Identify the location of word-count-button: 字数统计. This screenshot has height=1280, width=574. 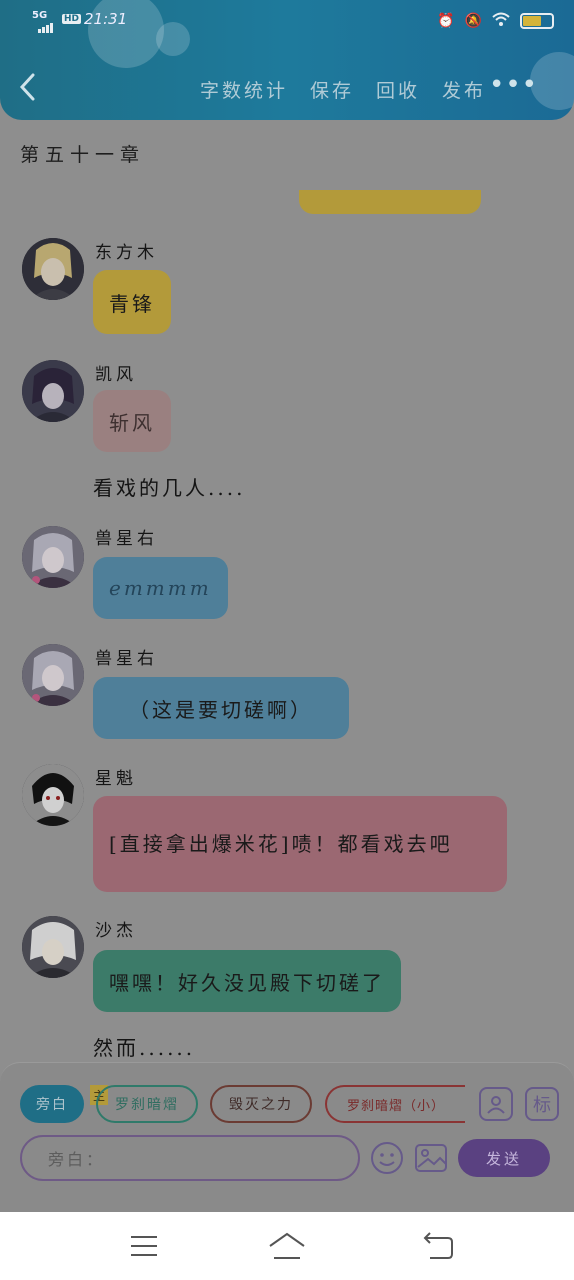
(244, 89).